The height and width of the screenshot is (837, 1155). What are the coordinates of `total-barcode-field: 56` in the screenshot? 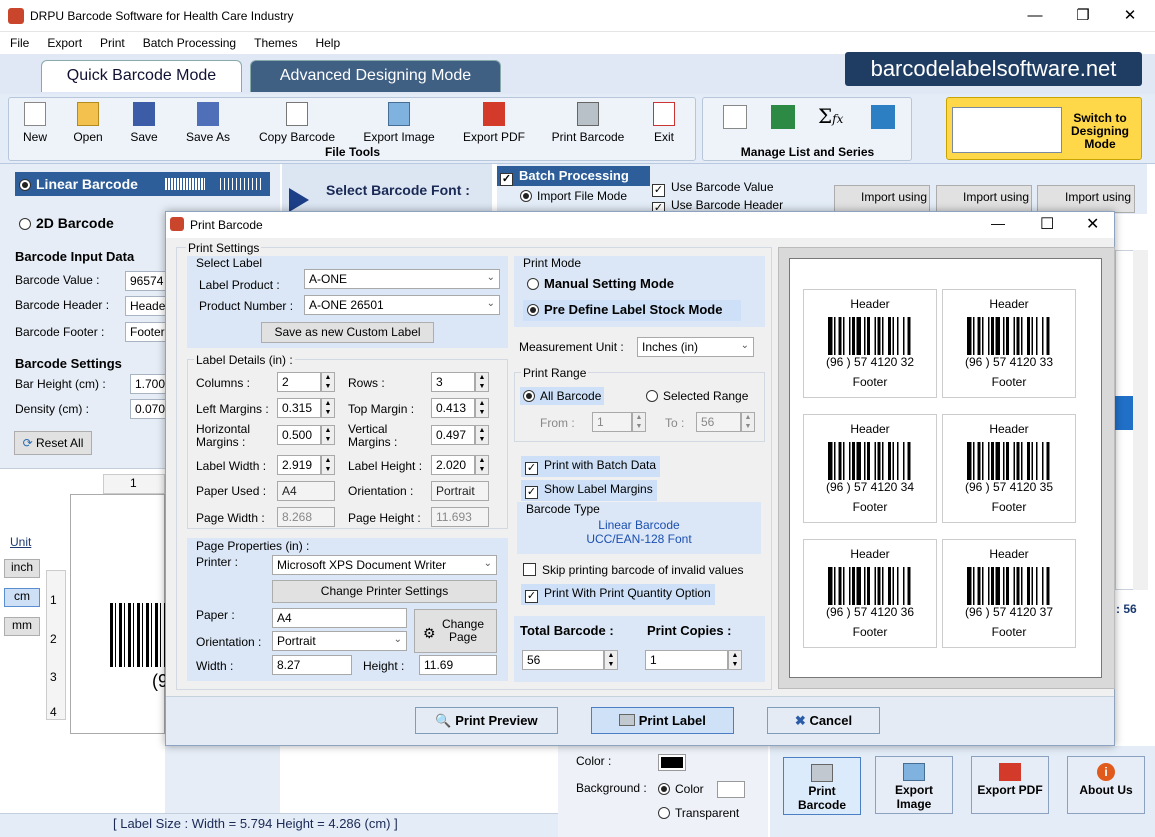 It's located at (563, 660).